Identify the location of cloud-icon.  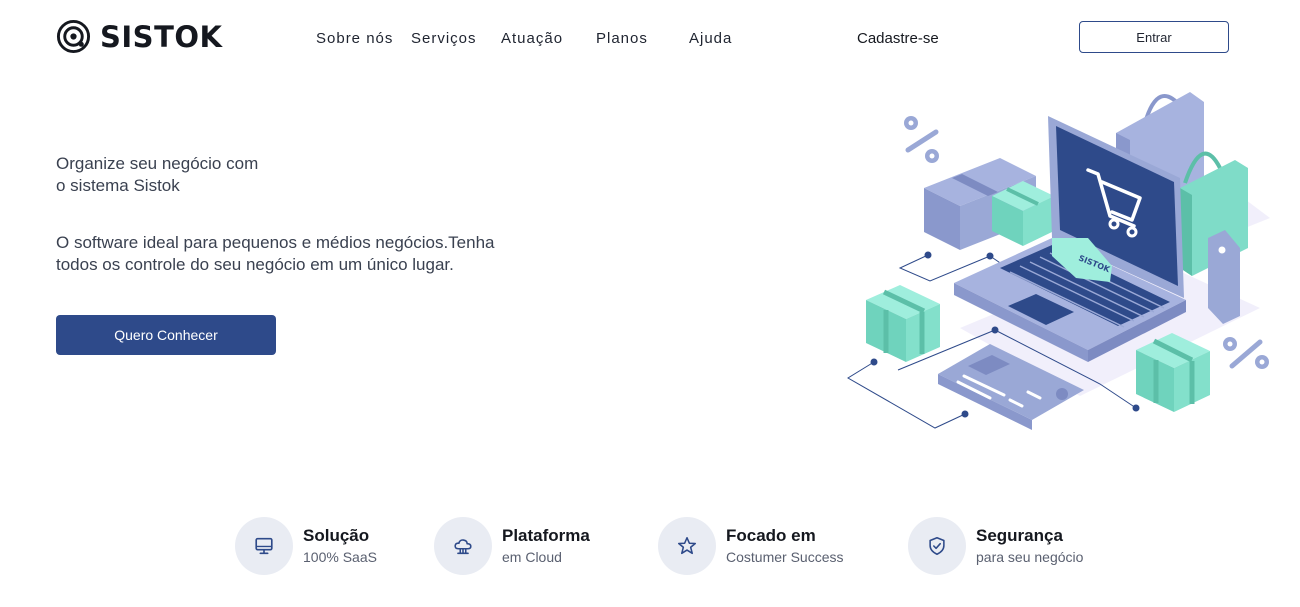
(463, 547).